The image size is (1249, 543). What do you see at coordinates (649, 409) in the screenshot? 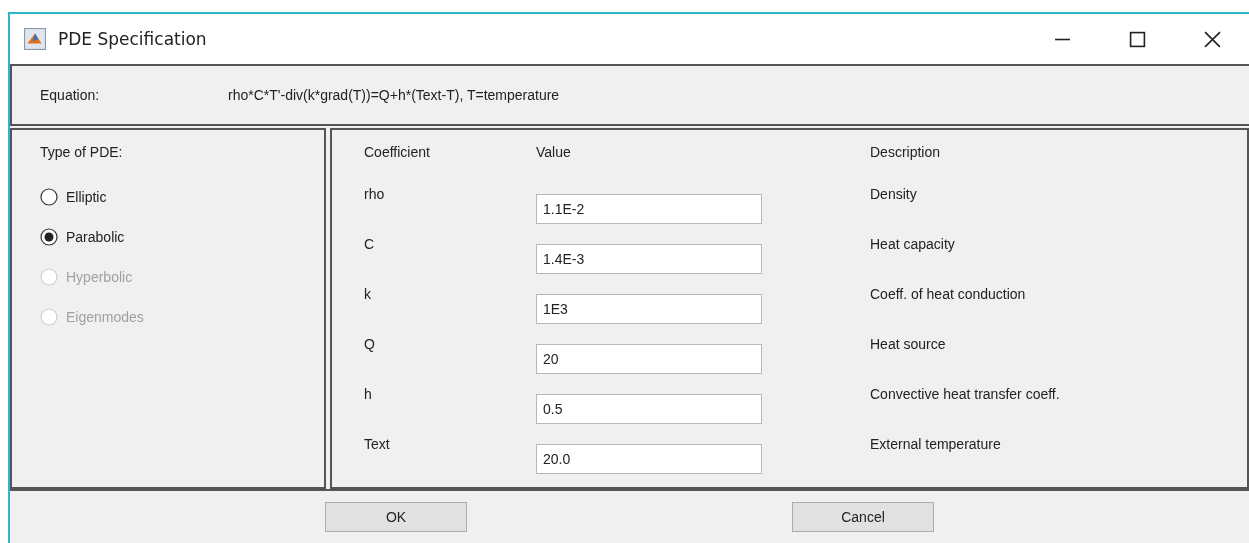
I see `value-field: 0.5` at bounding box center [649, 409].